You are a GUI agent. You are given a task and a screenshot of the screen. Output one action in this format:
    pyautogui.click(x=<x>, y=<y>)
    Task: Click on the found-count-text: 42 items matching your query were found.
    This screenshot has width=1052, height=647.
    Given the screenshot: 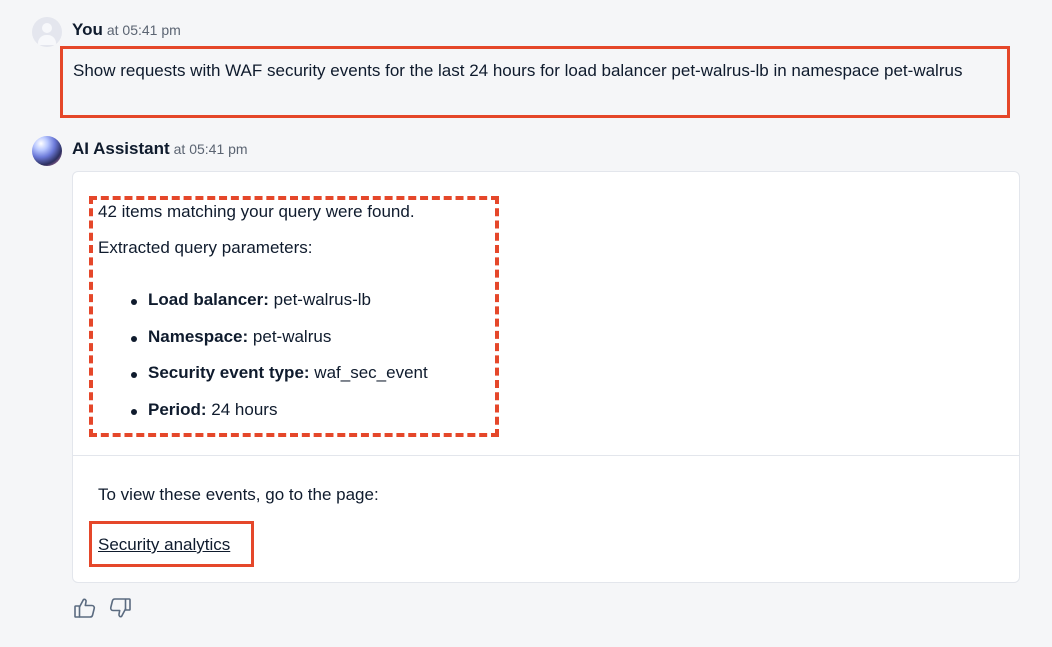 What is the action you would take?
    pyautogui.click(x=256, y=211)
    